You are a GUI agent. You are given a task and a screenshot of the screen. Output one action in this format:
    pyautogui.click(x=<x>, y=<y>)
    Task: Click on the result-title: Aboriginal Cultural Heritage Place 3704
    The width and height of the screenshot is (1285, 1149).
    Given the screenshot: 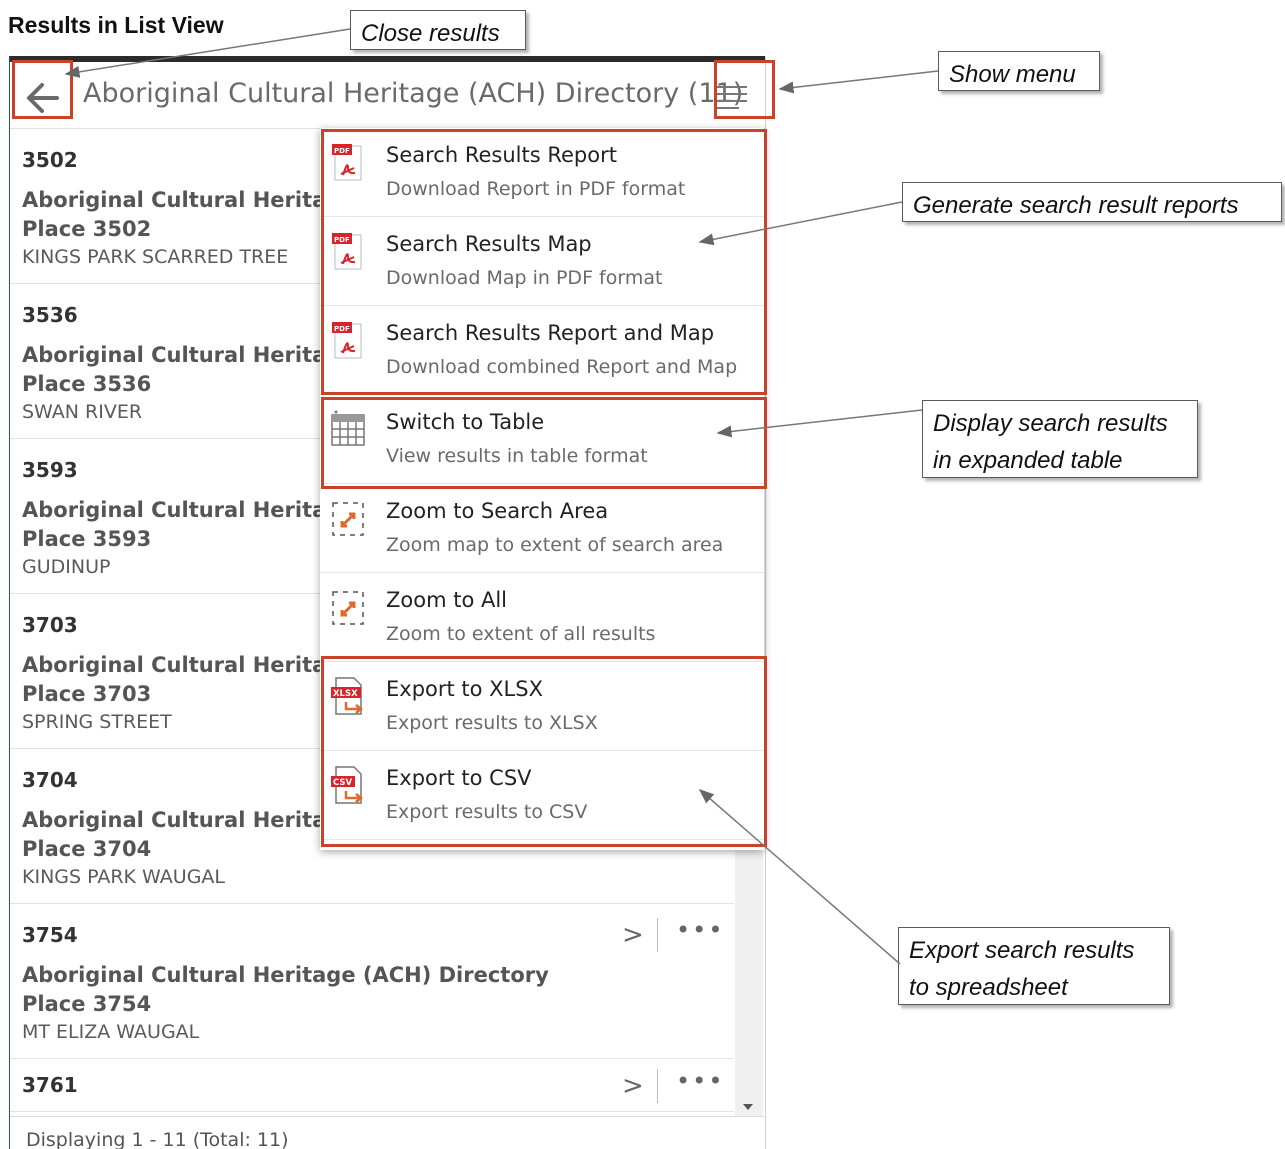 What is the action you would take?
    pyautogui.click(x=189, y=834)
    